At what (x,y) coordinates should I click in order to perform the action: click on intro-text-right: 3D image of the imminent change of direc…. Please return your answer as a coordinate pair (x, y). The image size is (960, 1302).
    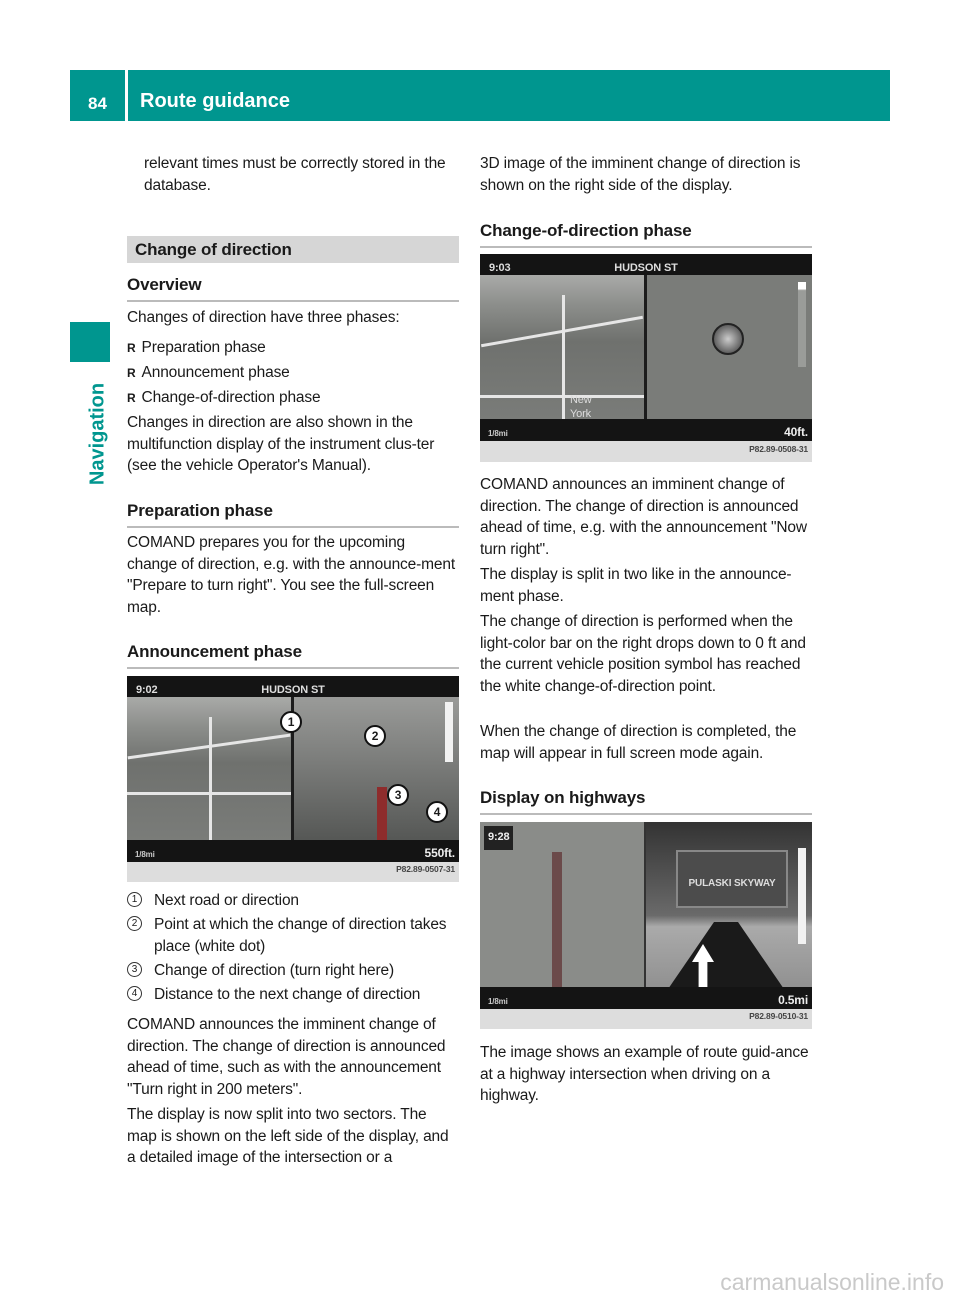
    Looking at the image, I should click on (640, 174).